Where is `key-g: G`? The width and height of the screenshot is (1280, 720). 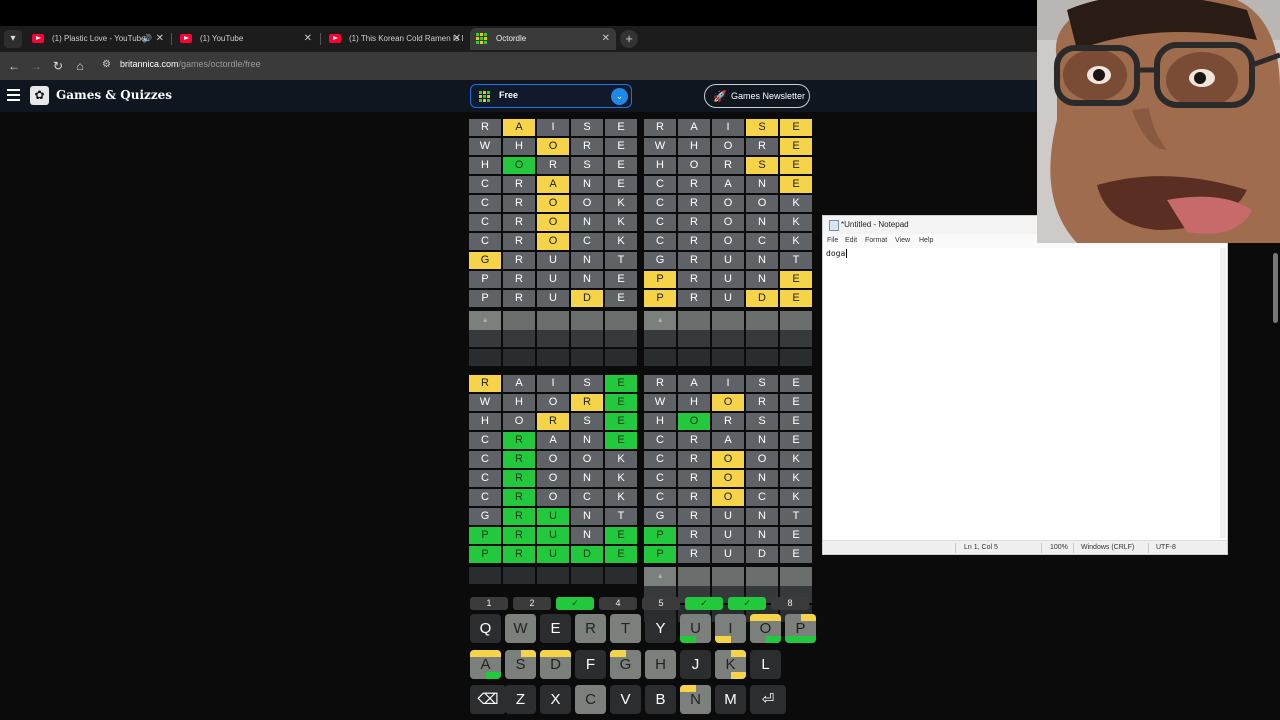 key-g: G is located at coordinates (625, 664).